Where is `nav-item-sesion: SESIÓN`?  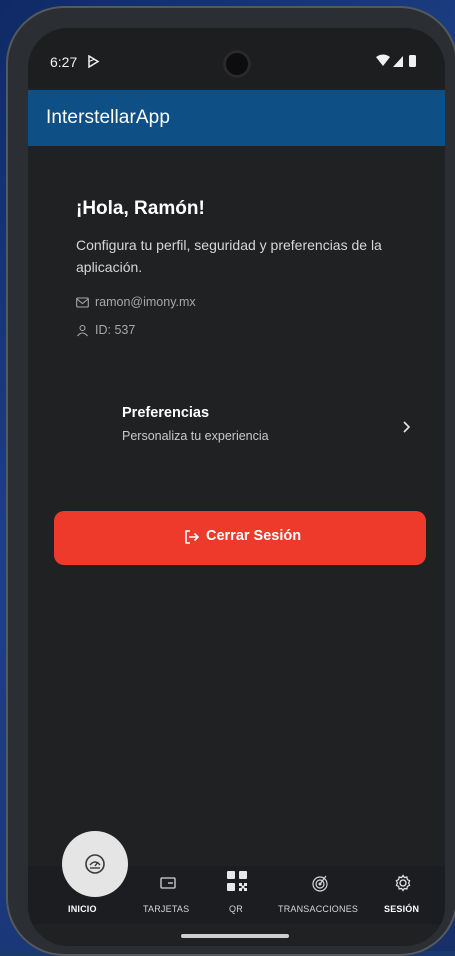 nav-item-sesion: SESIÓN is located at coordinates (403, 895).